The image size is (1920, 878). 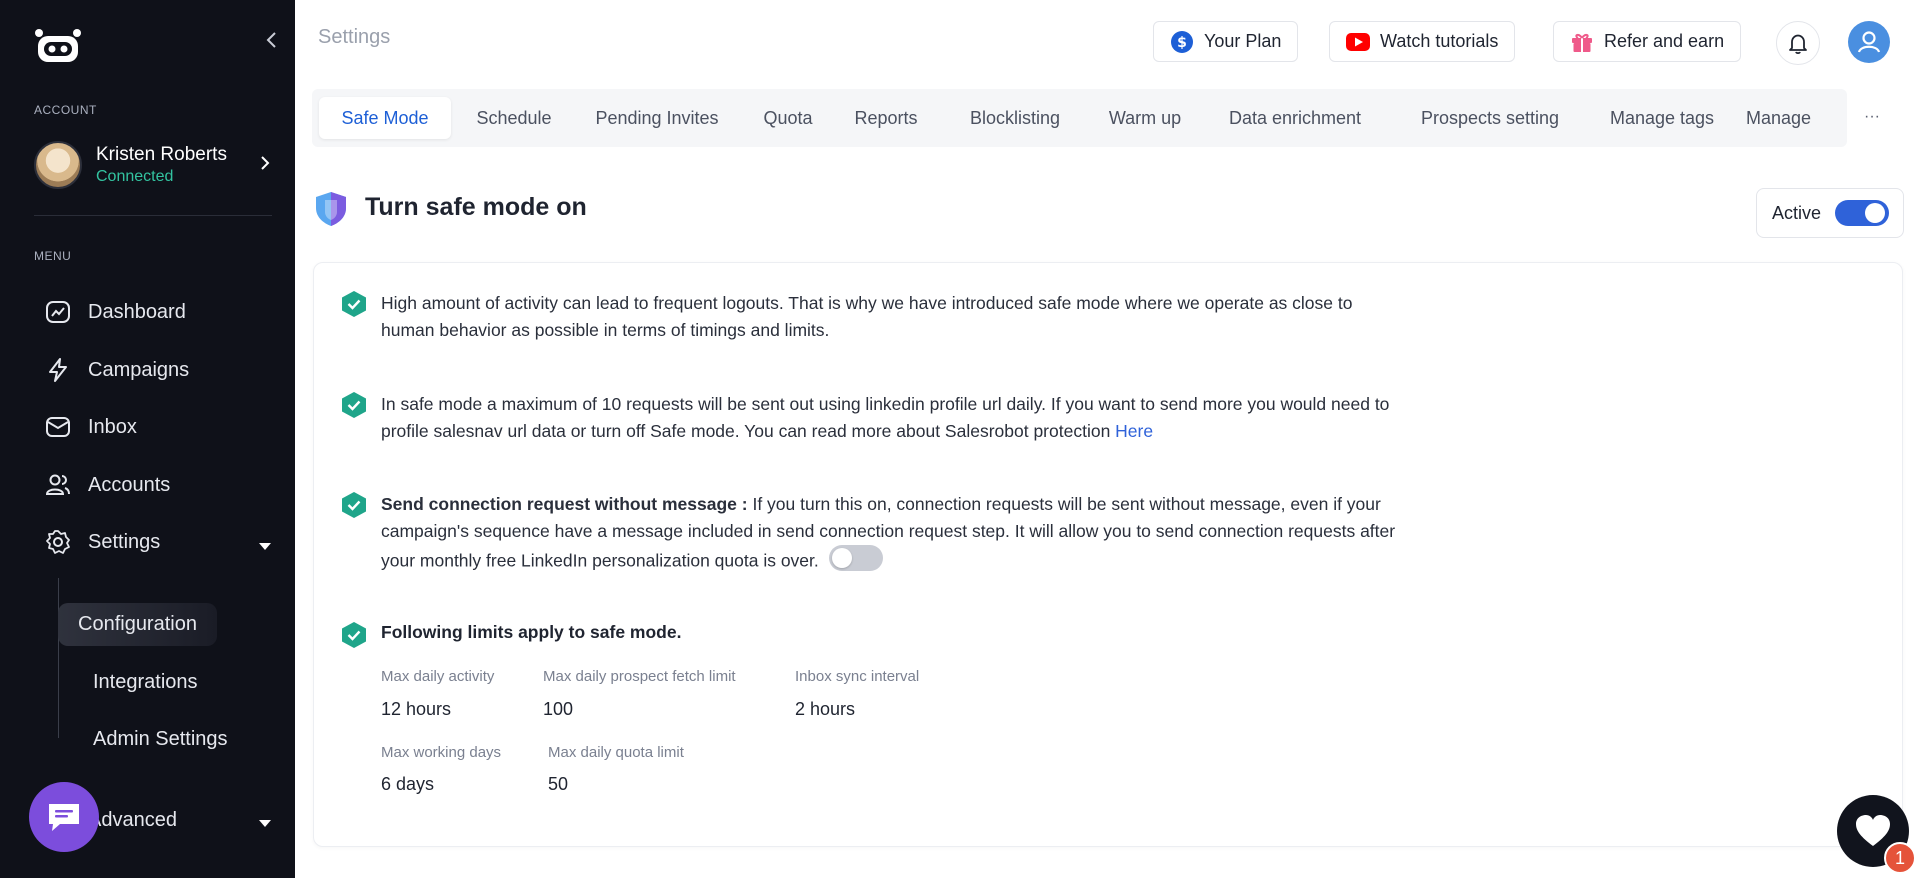 I want to click on avatar, so click(x=58, y=165).